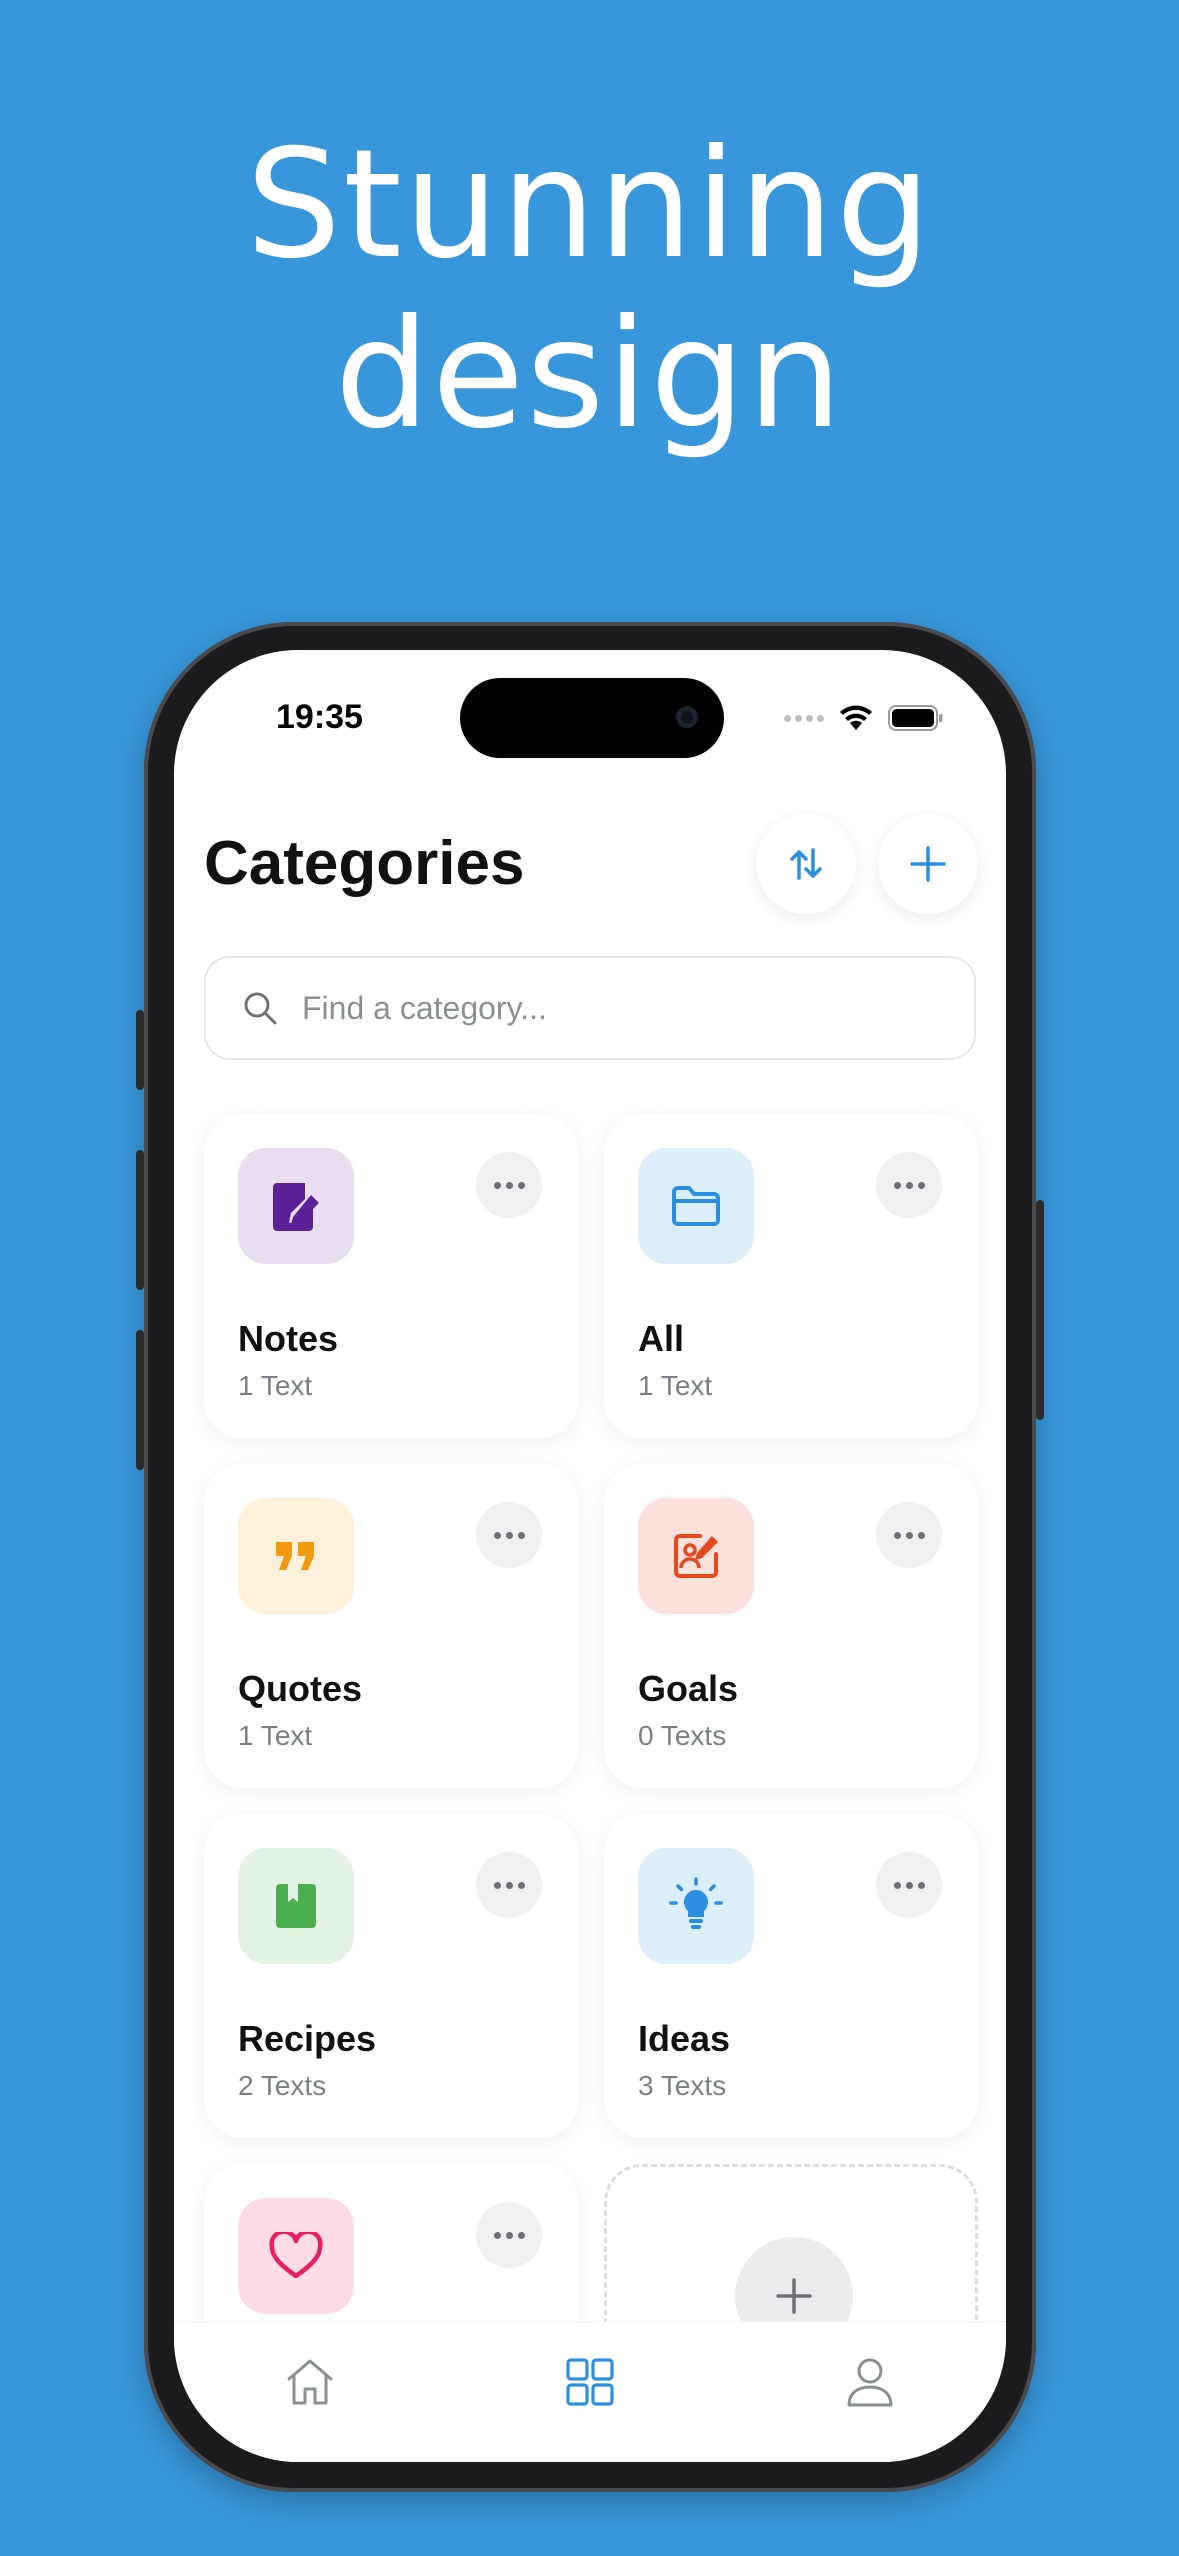  What do you see at coordinates (260, 1008) in the screenshot?
I see `search-icon` at bounding box center [260, 1008].